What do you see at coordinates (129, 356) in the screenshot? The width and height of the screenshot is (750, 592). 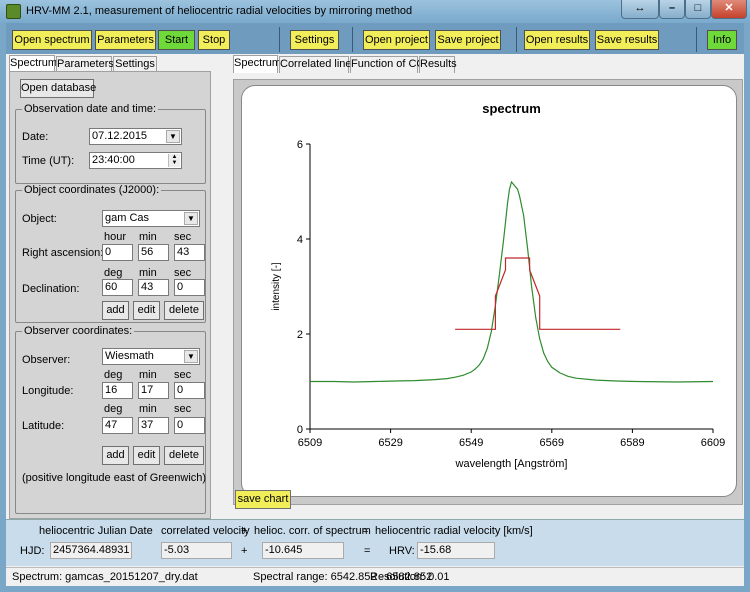 I see `observer-value: Wiesmath` at bounding box center [129, 356].